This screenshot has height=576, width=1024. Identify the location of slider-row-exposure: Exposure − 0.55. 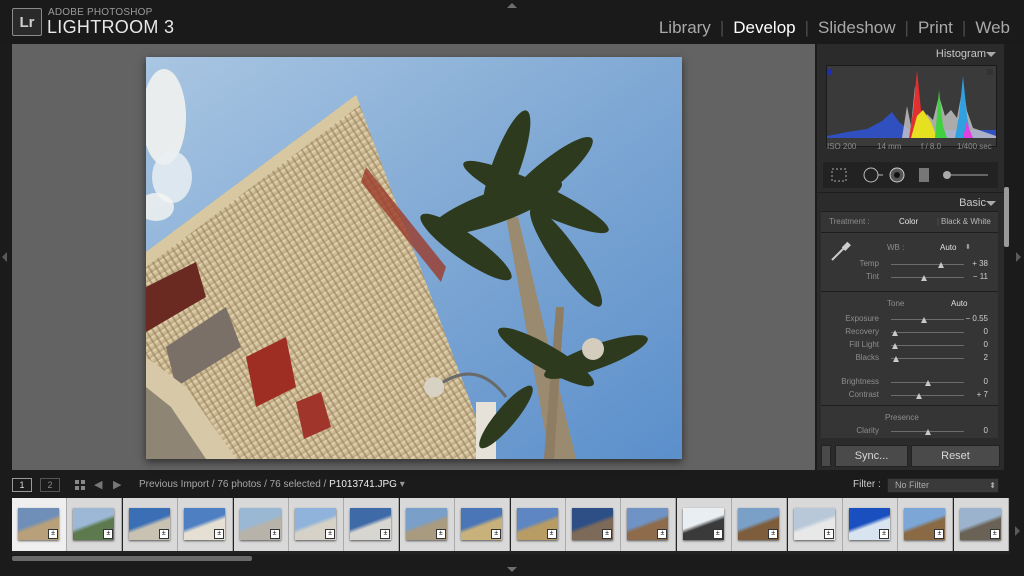
(909, 320).